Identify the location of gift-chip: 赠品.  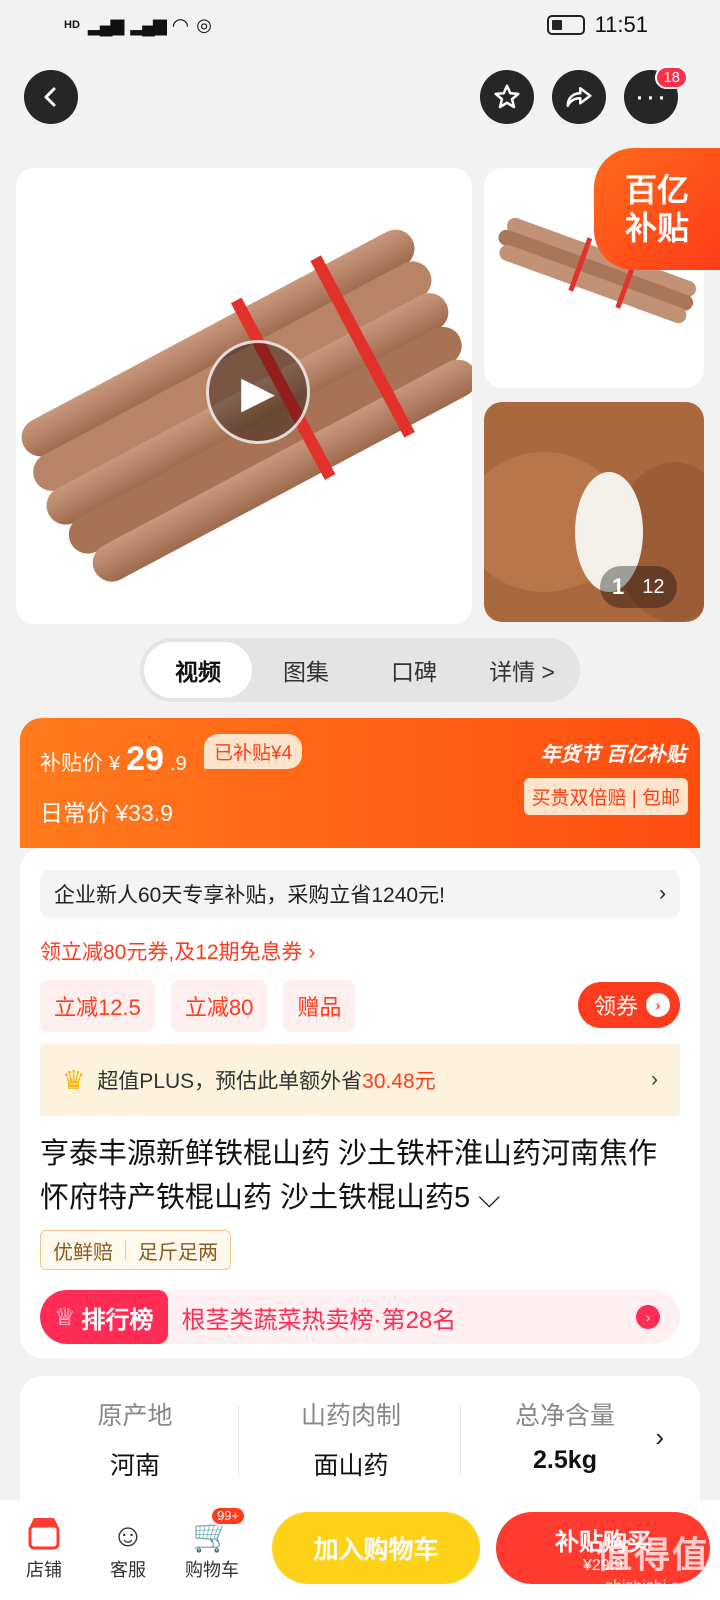
(319, 1006).